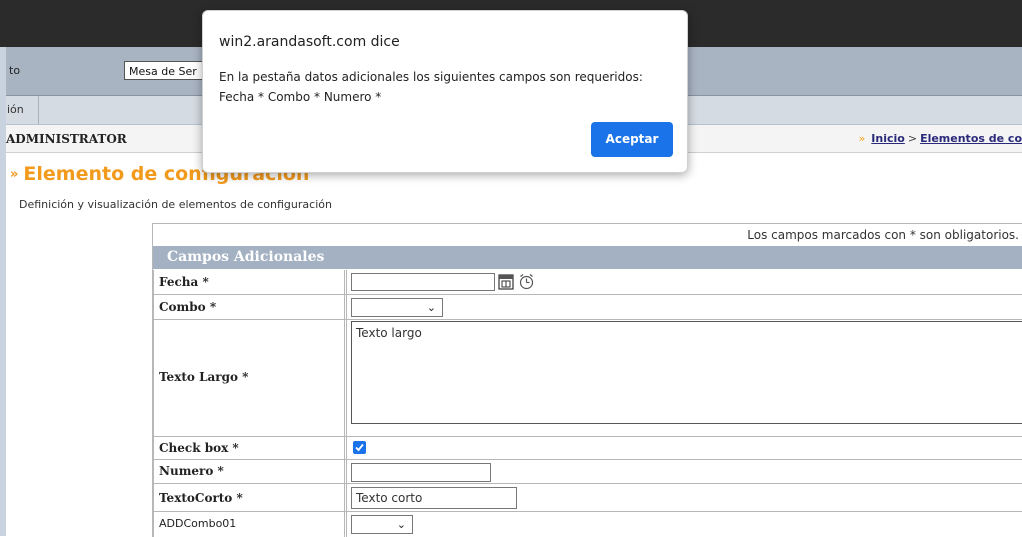 This screenshot has height=537, width=1022. I want to click on tab-configuracion: ión, so click(22, 110).